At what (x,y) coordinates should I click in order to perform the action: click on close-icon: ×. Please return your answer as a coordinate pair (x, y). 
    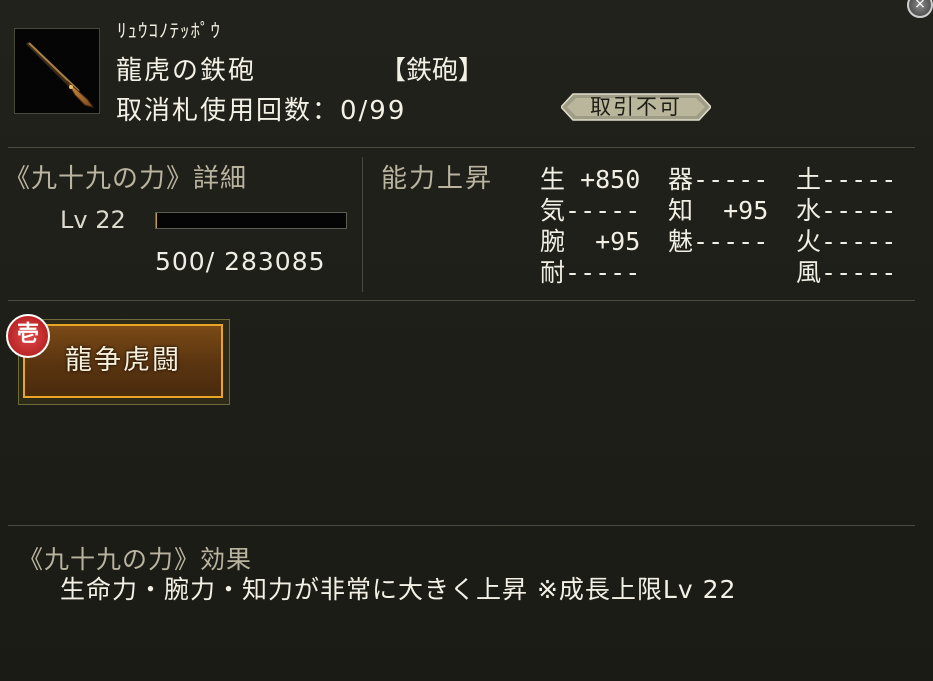
    Looking at the image, I should click on (920, 9).